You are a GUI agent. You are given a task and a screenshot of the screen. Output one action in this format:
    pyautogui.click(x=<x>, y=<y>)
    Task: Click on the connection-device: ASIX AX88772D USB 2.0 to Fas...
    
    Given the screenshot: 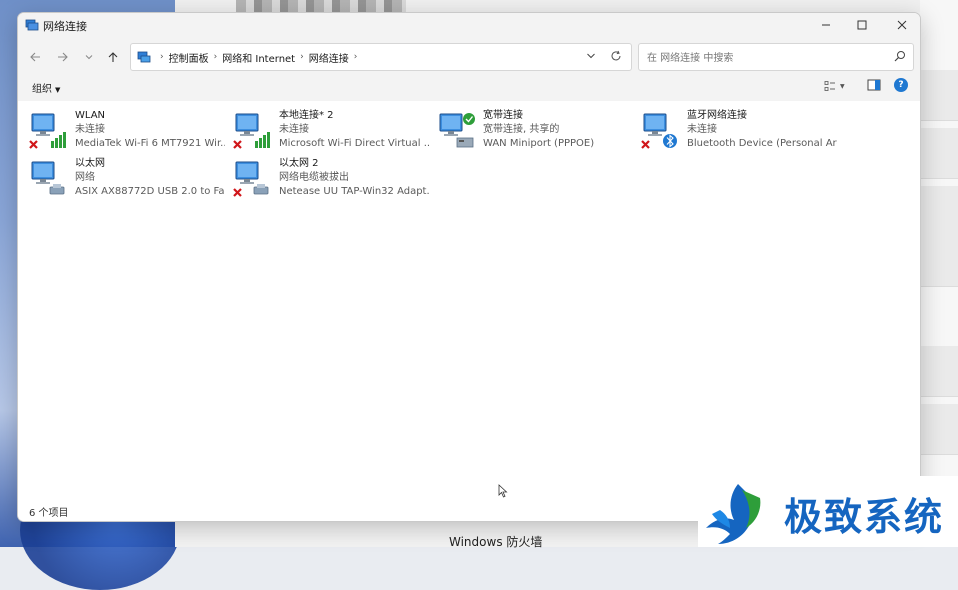 What is the action you would take?
    pyautogui.click(x=150, y=191)
    